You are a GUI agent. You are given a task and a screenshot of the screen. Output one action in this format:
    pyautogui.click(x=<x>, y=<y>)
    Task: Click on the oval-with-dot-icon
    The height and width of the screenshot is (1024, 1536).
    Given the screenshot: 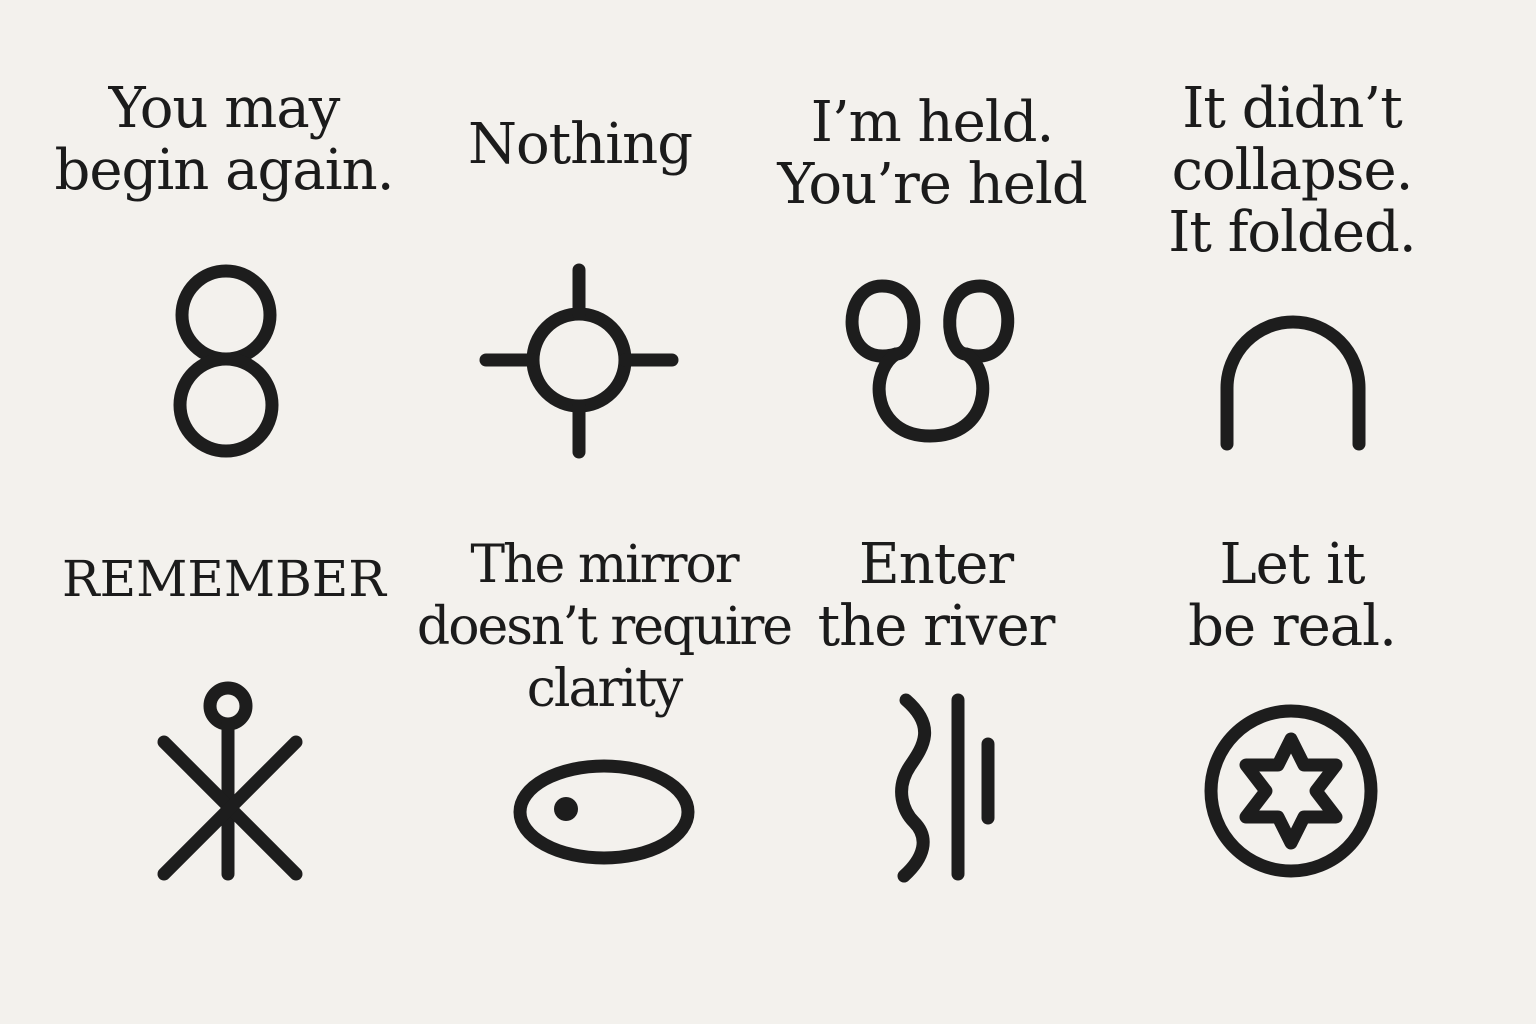 What is the action you would take?
    pyautogui.click(x=604, y=812)
    